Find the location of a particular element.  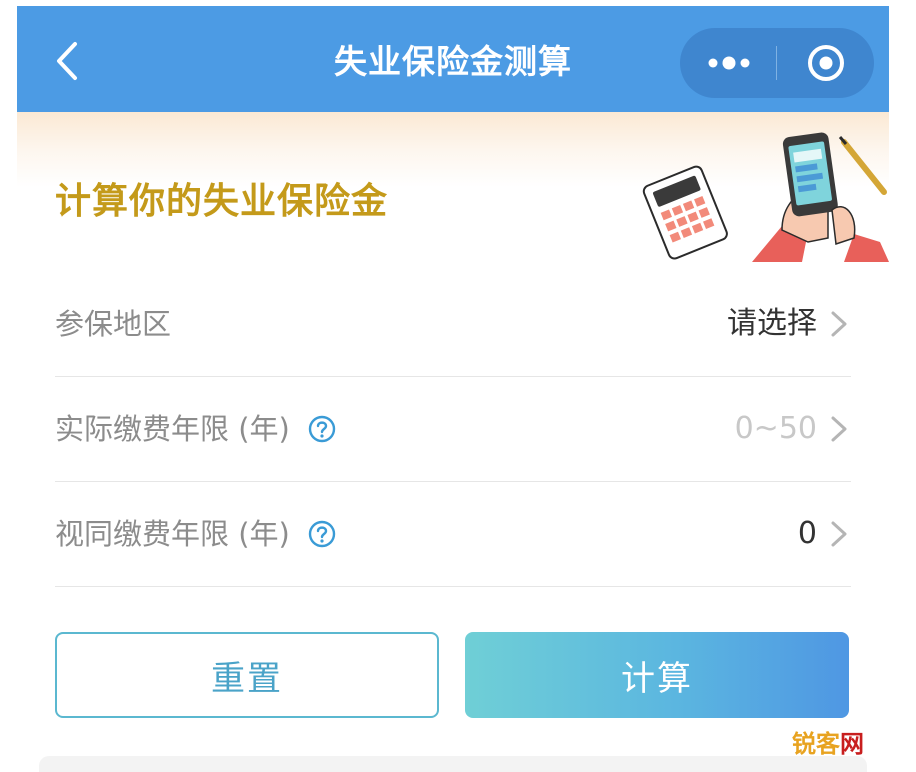

reset-button: 重置 is located at coordinates (247, 675).